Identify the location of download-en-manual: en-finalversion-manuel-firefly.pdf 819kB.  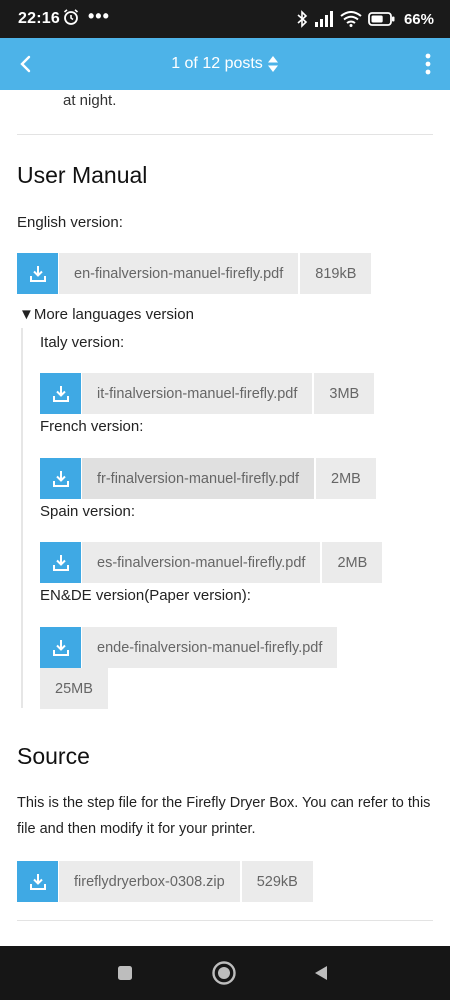
(194, 273).